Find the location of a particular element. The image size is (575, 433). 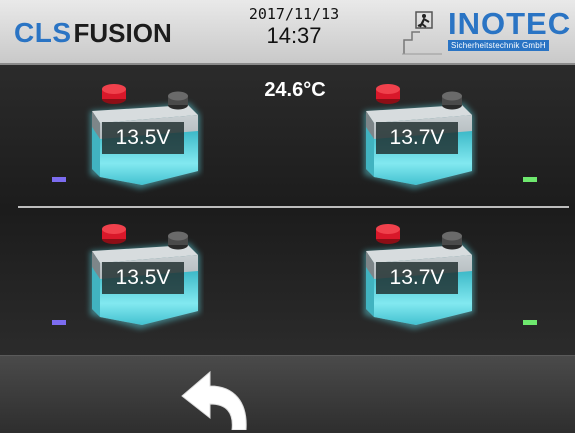

cls-fusion-logo: CLS FUSION is located at coordinates (93, 34).